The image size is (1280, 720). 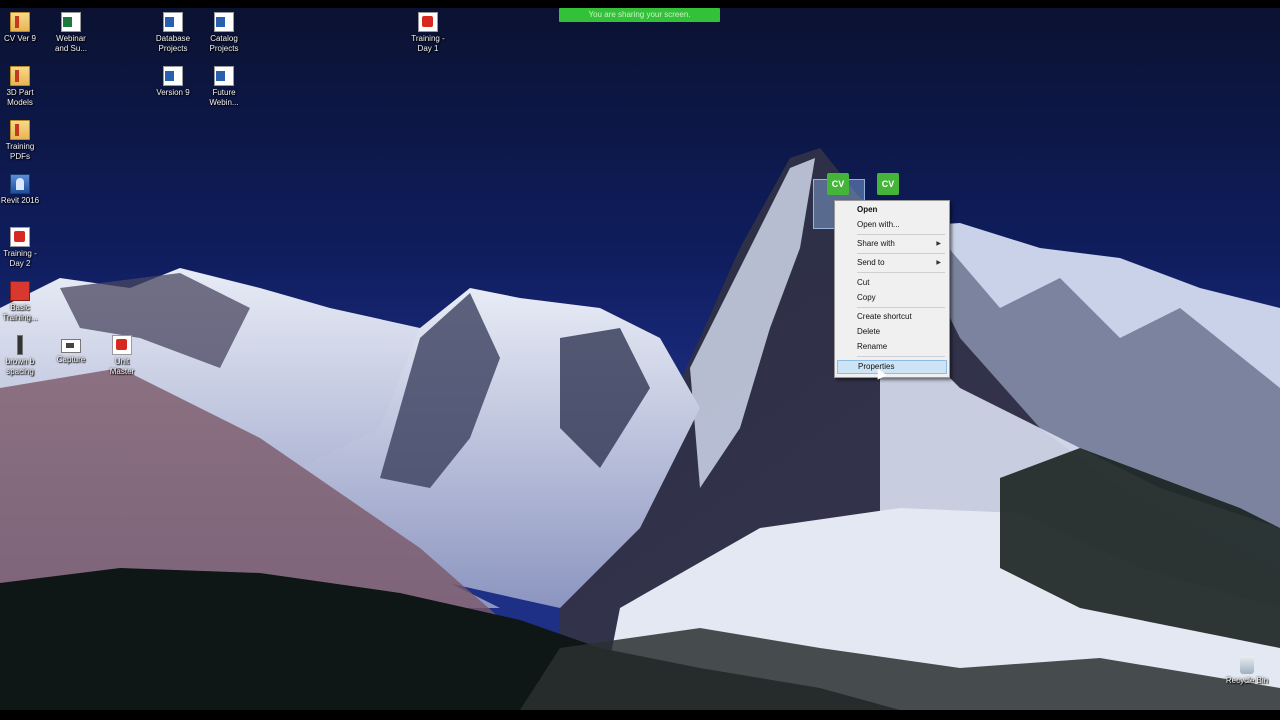 I want to click on desktop-icon-label: Training PDFs, so click(x=20, y=151).